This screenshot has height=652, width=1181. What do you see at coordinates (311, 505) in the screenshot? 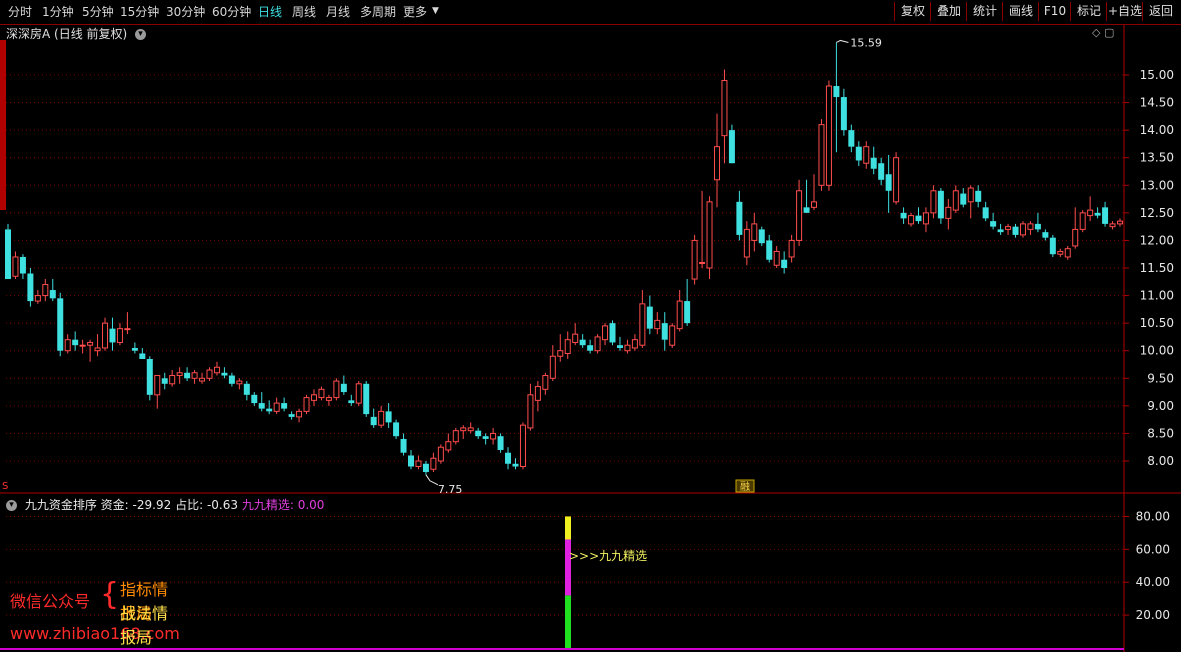
I see `select-value: 0.00` at bounding box center [311, 505].